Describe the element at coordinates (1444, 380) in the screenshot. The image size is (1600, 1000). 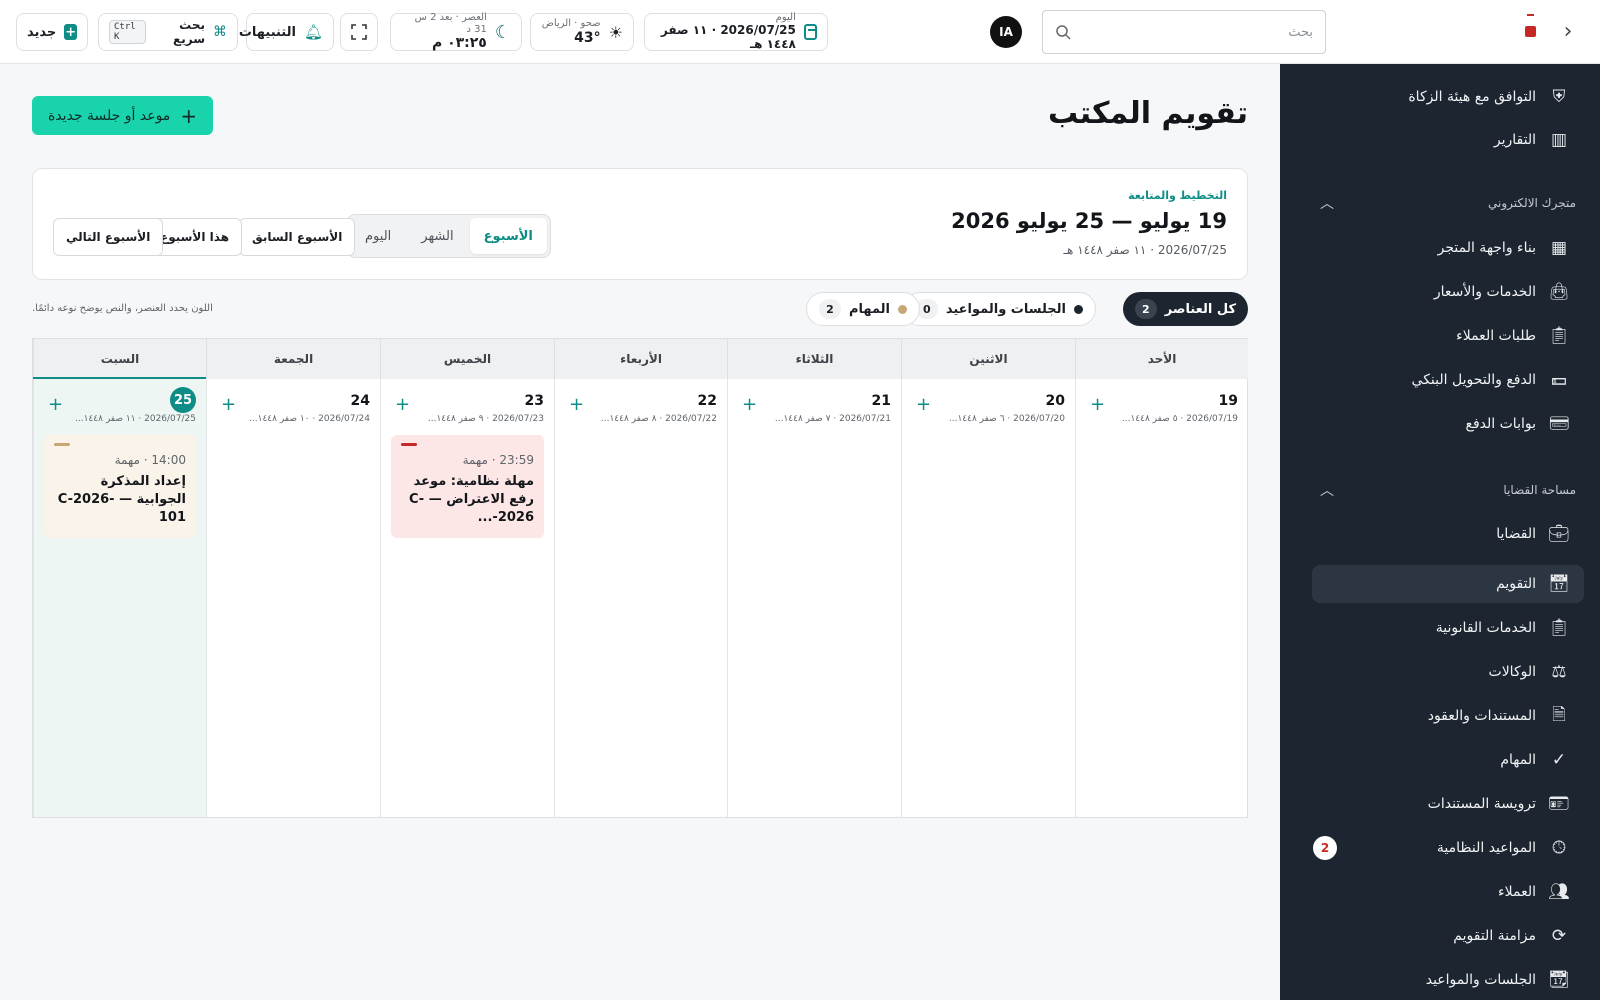
I see `sidebar-item-bank-transfer: 💵︎ الدفع والتحويل البنكي` at that location.